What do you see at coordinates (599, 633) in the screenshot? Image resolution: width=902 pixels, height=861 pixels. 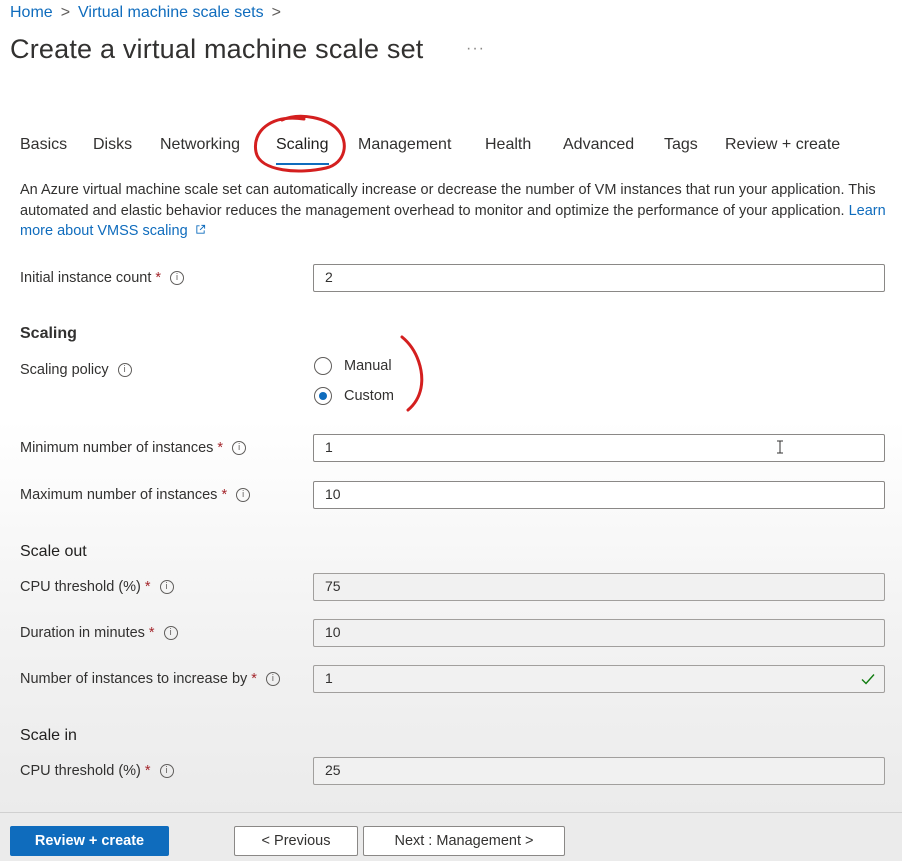 I see `scale-out-duration-input: 10` at bounding box center [599, 633].